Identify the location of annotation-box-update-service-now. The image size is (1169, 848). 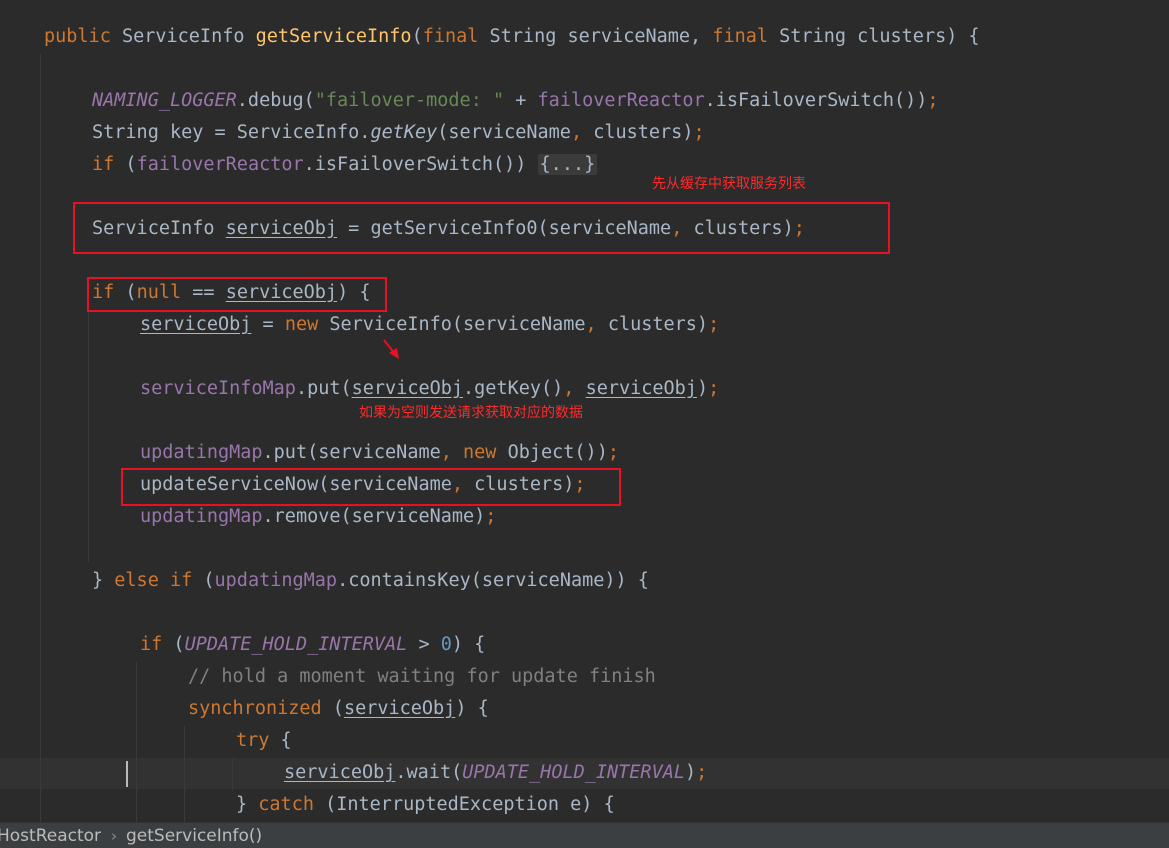
(371, 487).